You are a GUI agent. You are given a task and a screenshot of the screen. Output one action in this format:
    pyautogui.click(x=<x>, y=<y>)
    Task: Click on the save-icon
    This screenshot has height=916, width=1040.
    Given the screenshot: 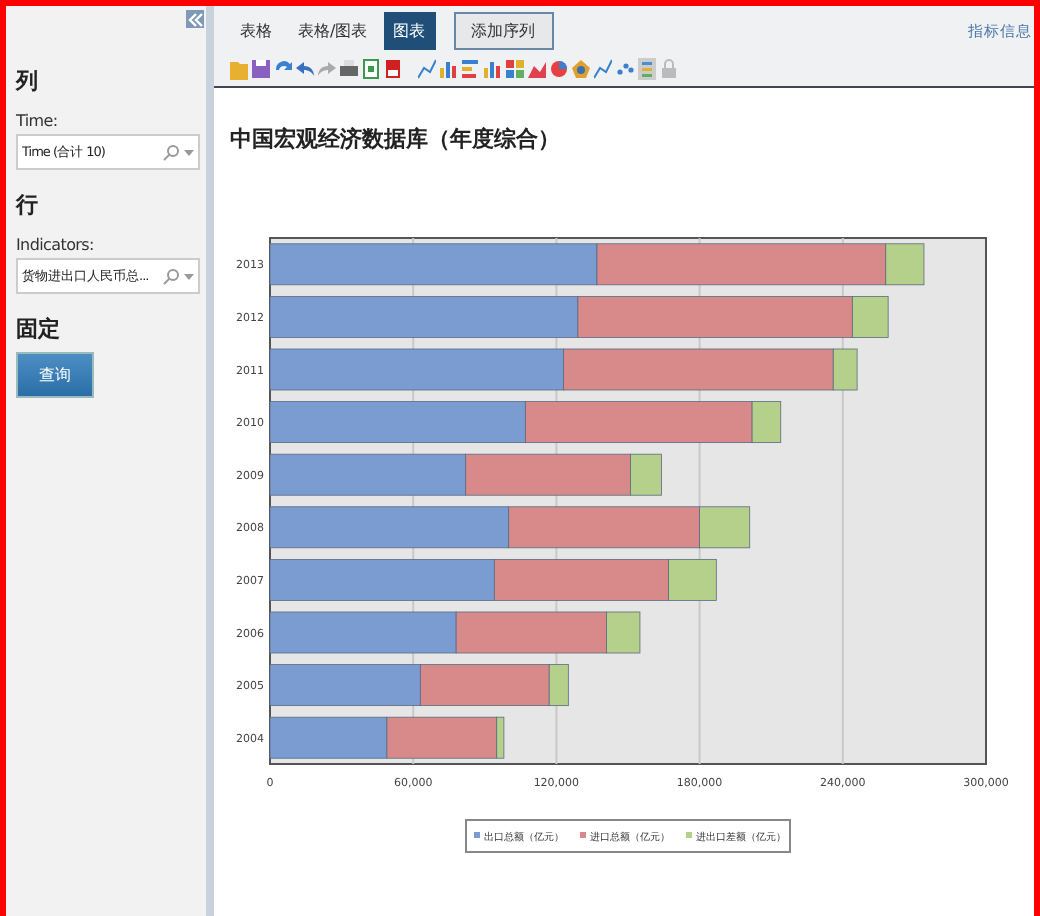 What is the action you would take?
    pyautogui.click(x=261, y=69)
    